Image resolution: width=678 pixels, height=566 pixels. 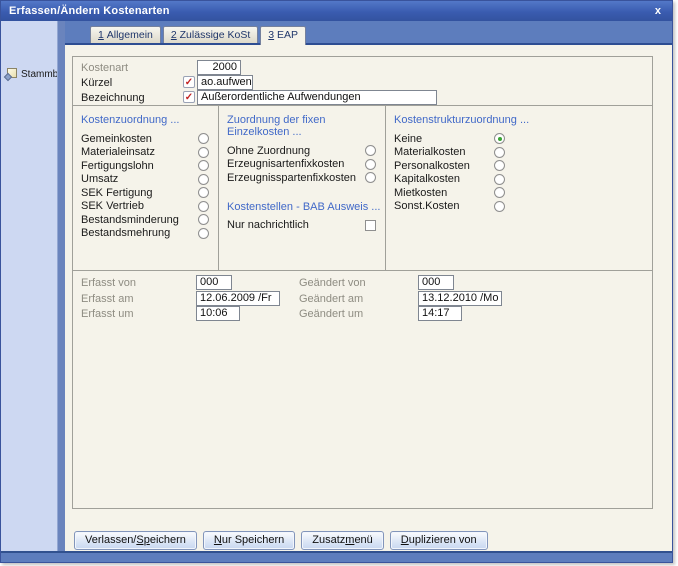 I want to click on radio-fertigungslohn, so click(x=203, y=166).